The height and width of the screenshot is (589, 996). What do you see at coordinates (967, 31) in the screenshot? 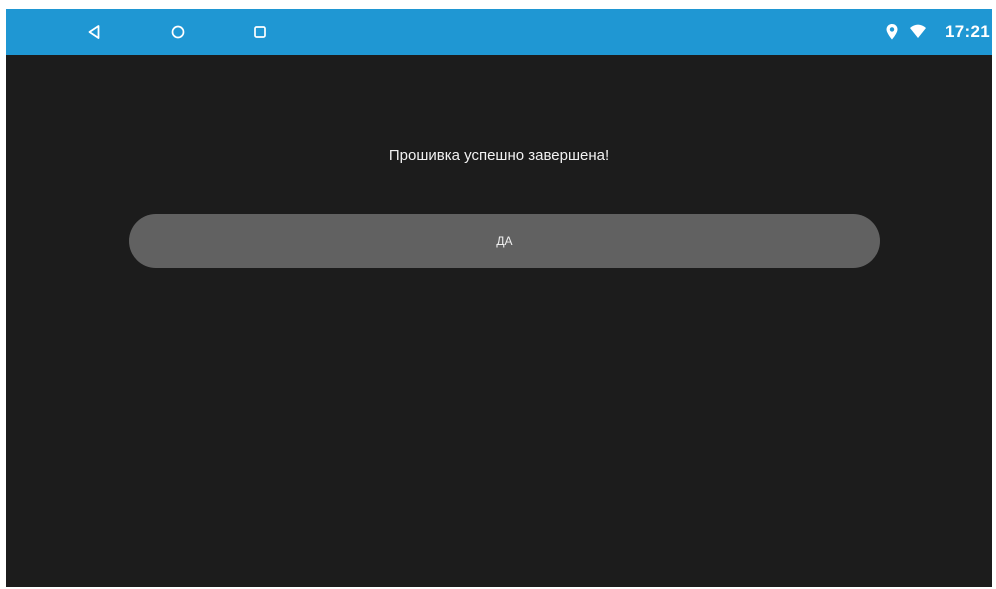
I see `status-time: 17:21` at bounding box center [967, 31].